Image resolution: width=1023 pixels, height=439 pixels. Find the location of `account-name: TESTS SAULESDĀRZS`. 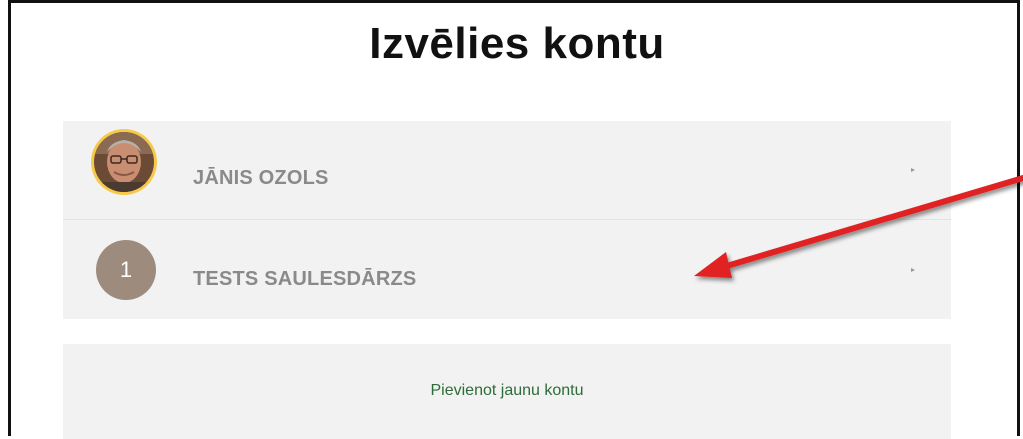

account-name: TESTS SAULESDĀRZS is located at coordinates (305, 279).